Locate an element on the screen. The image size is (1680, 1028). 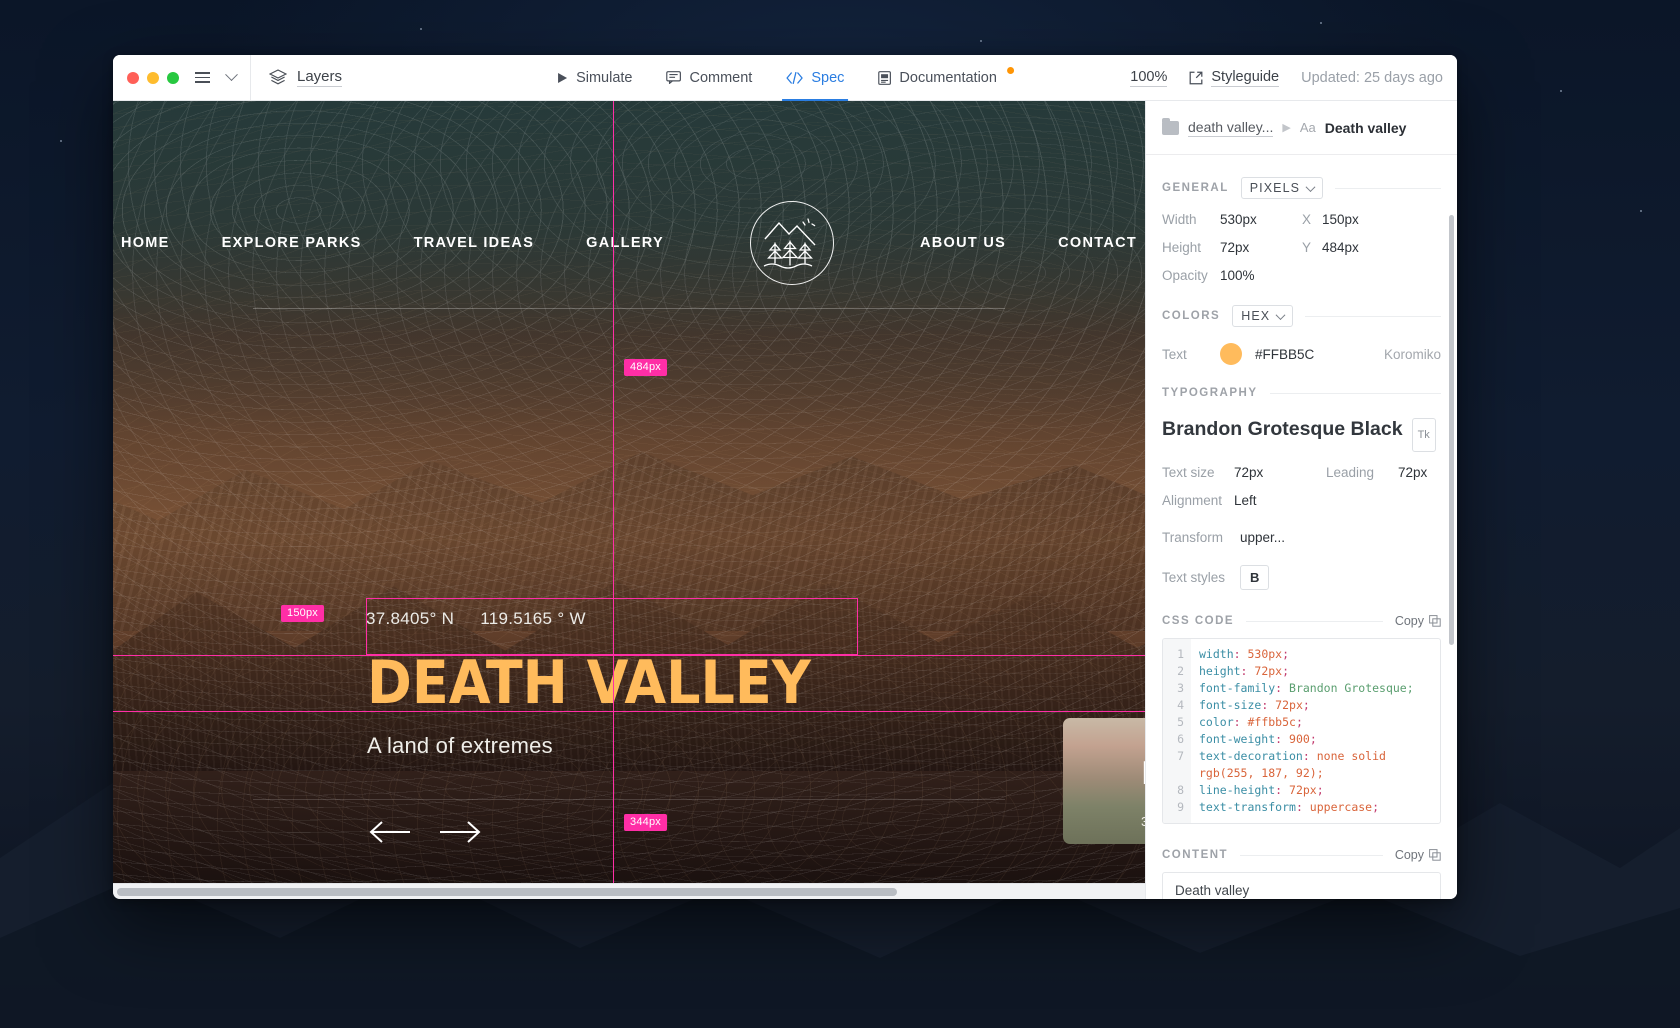
styleguide-button: Styleguide is located at coordinates (1234, 78).